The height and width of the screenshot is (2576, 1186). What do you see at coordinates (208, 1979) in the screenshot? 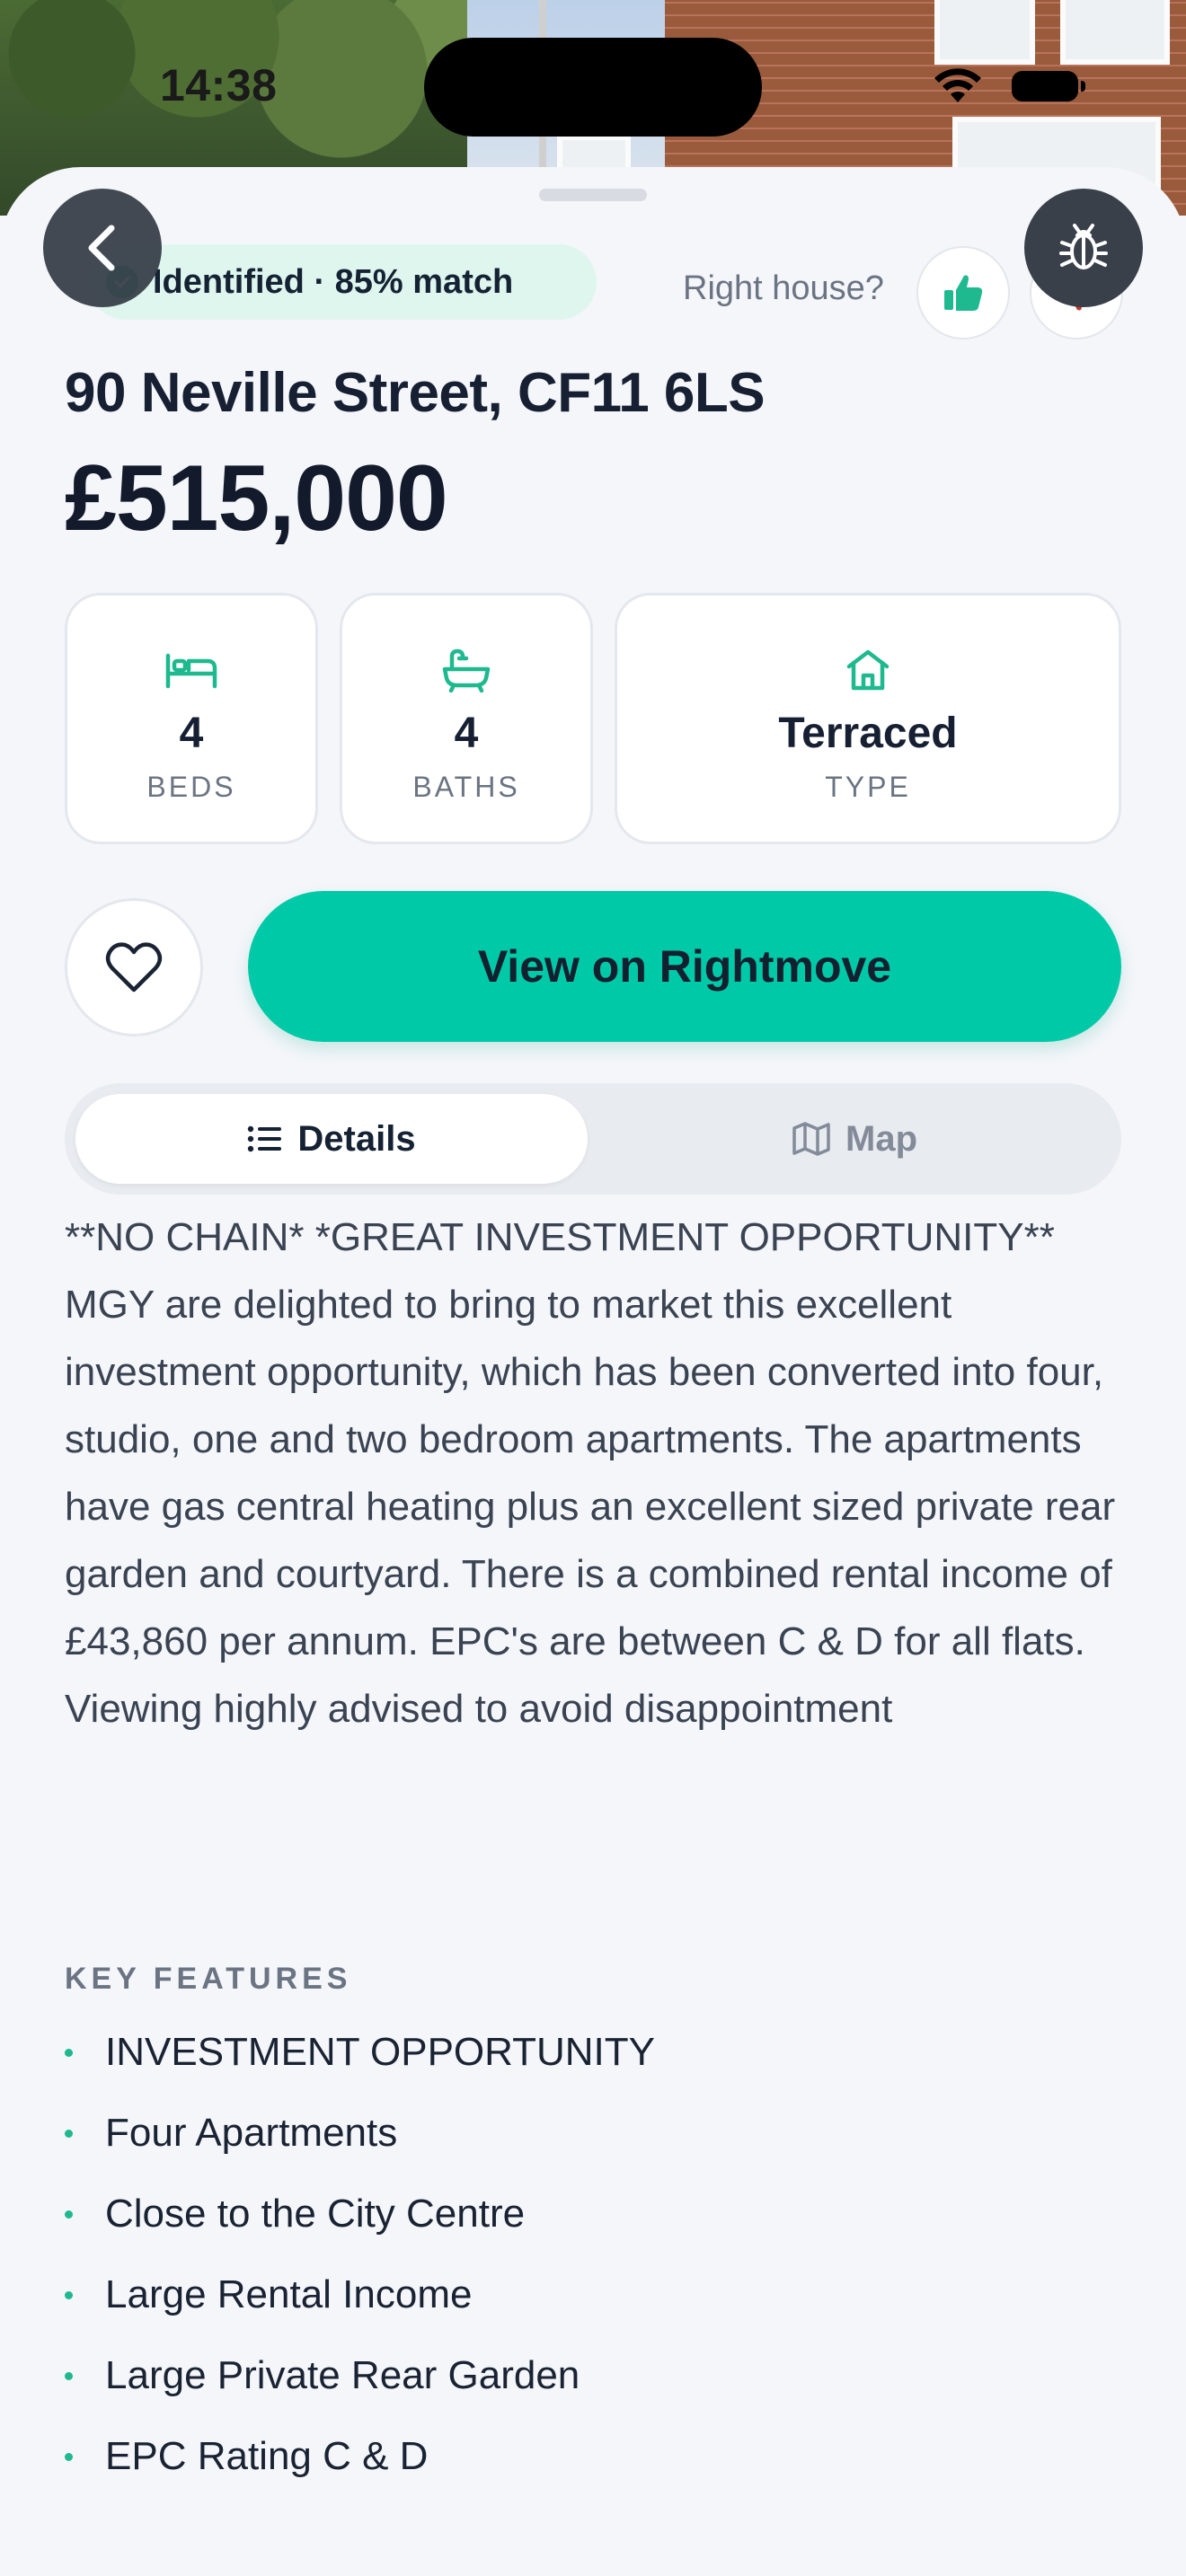
I see `key-features-heading: KEY FEATURES` at bounding box center [208, 1979].